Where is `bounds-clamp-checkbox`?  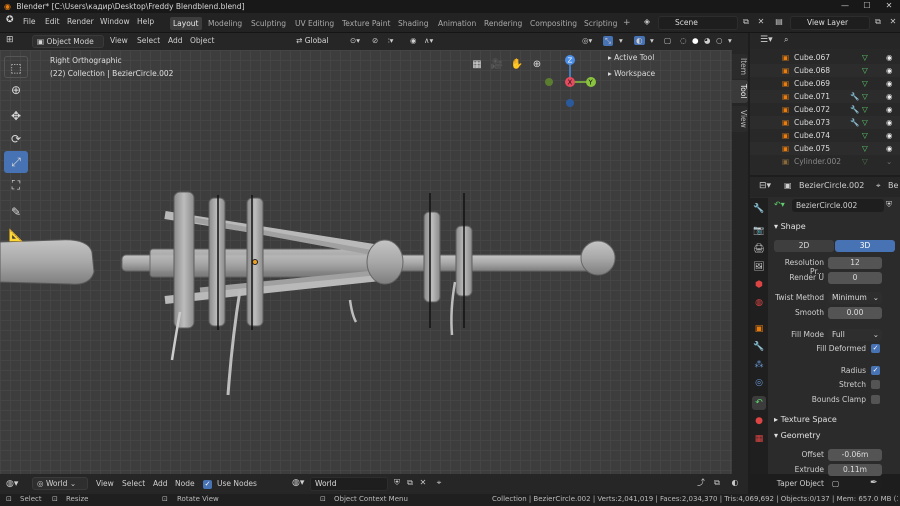 bounds-clamp-checkbox is located at coordinates (875, 399).